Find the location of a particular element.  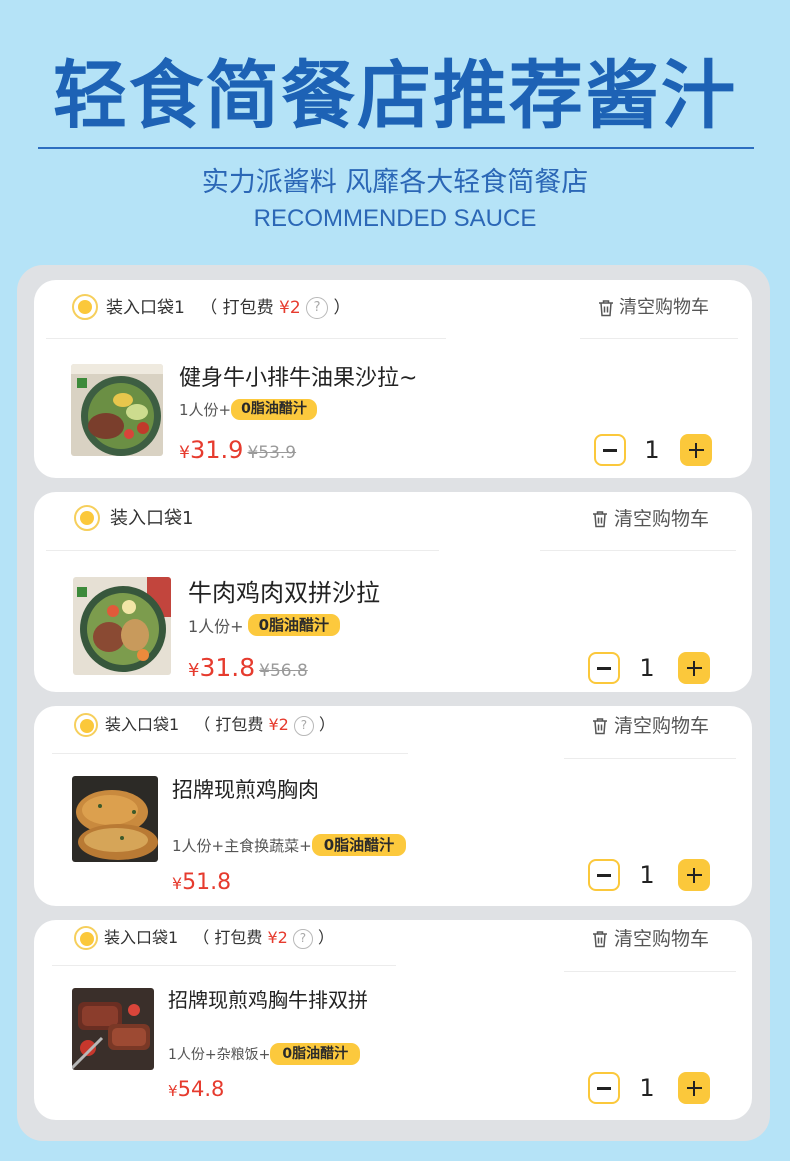

price-value: 31.8 is located at coordinates (227, 667).